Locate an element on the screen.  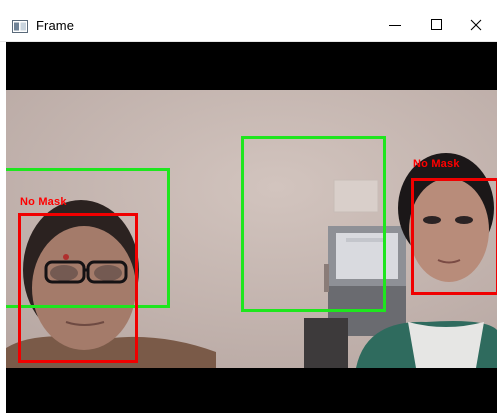
frame-app-icon is located at coordinates (20, 26).